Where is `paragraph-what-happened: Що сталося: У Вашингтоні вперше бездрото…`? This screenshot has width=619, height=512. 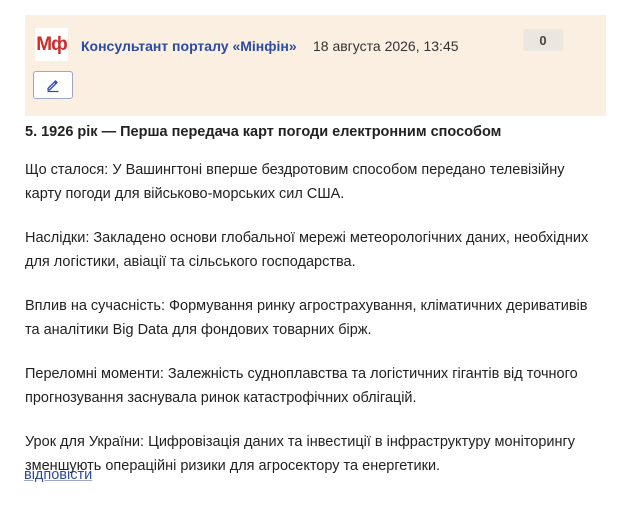 paragraph-what-happened: Що сталося: У Вашингтоні вперше бездрото… is located at coordinates (295, 182).